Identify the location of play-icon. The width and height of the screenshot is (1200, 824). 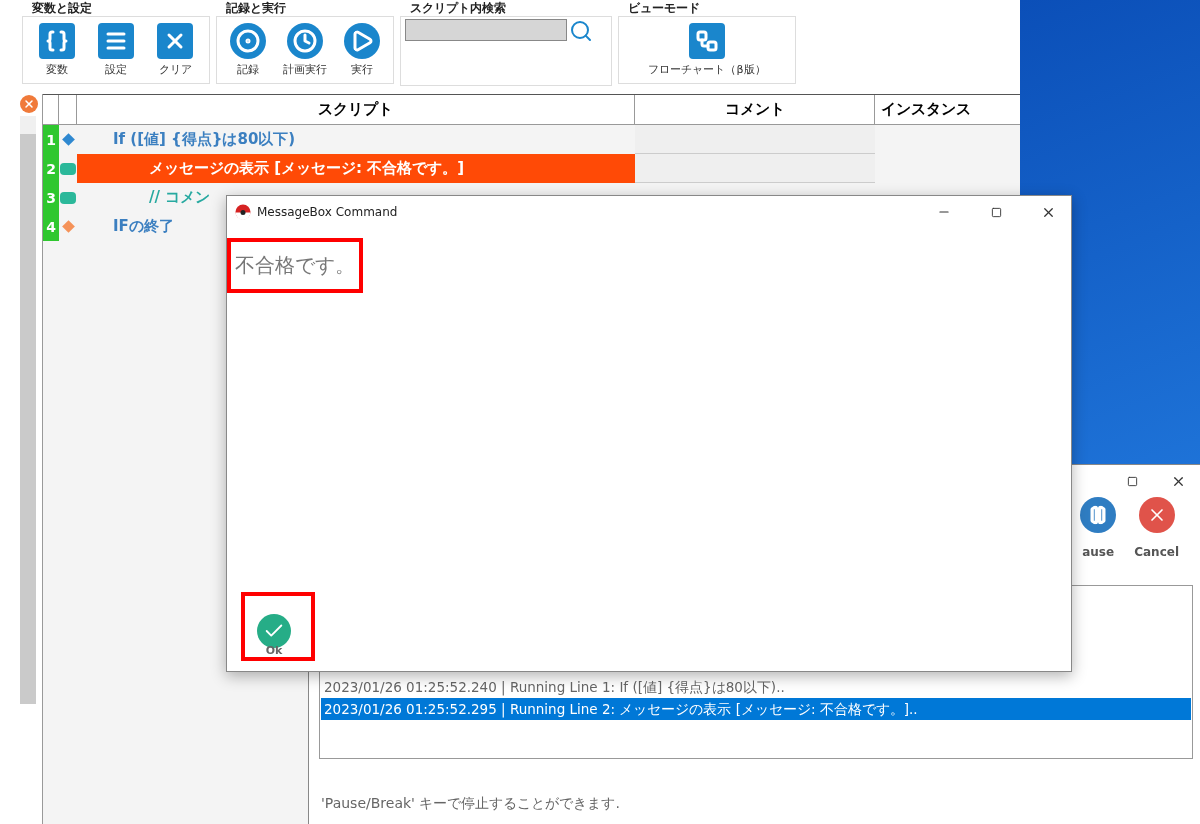
(362, 41).